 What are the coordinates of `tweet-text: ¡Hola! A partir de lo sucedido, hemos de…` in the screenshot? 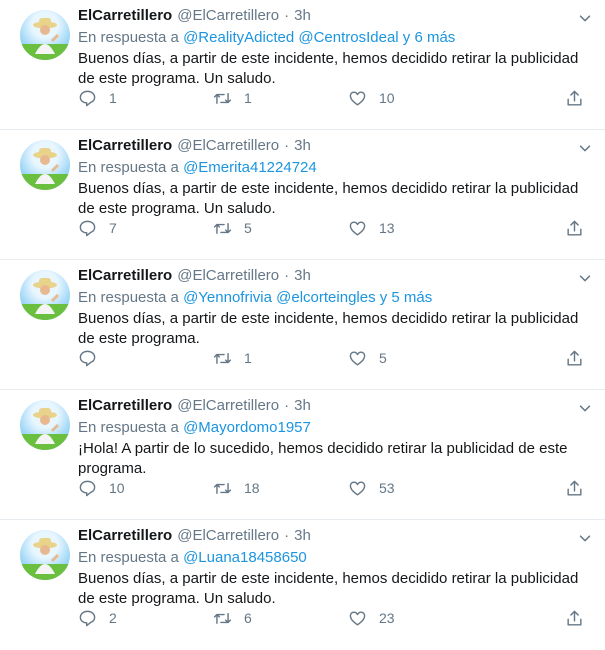 It's located at (323, 458).